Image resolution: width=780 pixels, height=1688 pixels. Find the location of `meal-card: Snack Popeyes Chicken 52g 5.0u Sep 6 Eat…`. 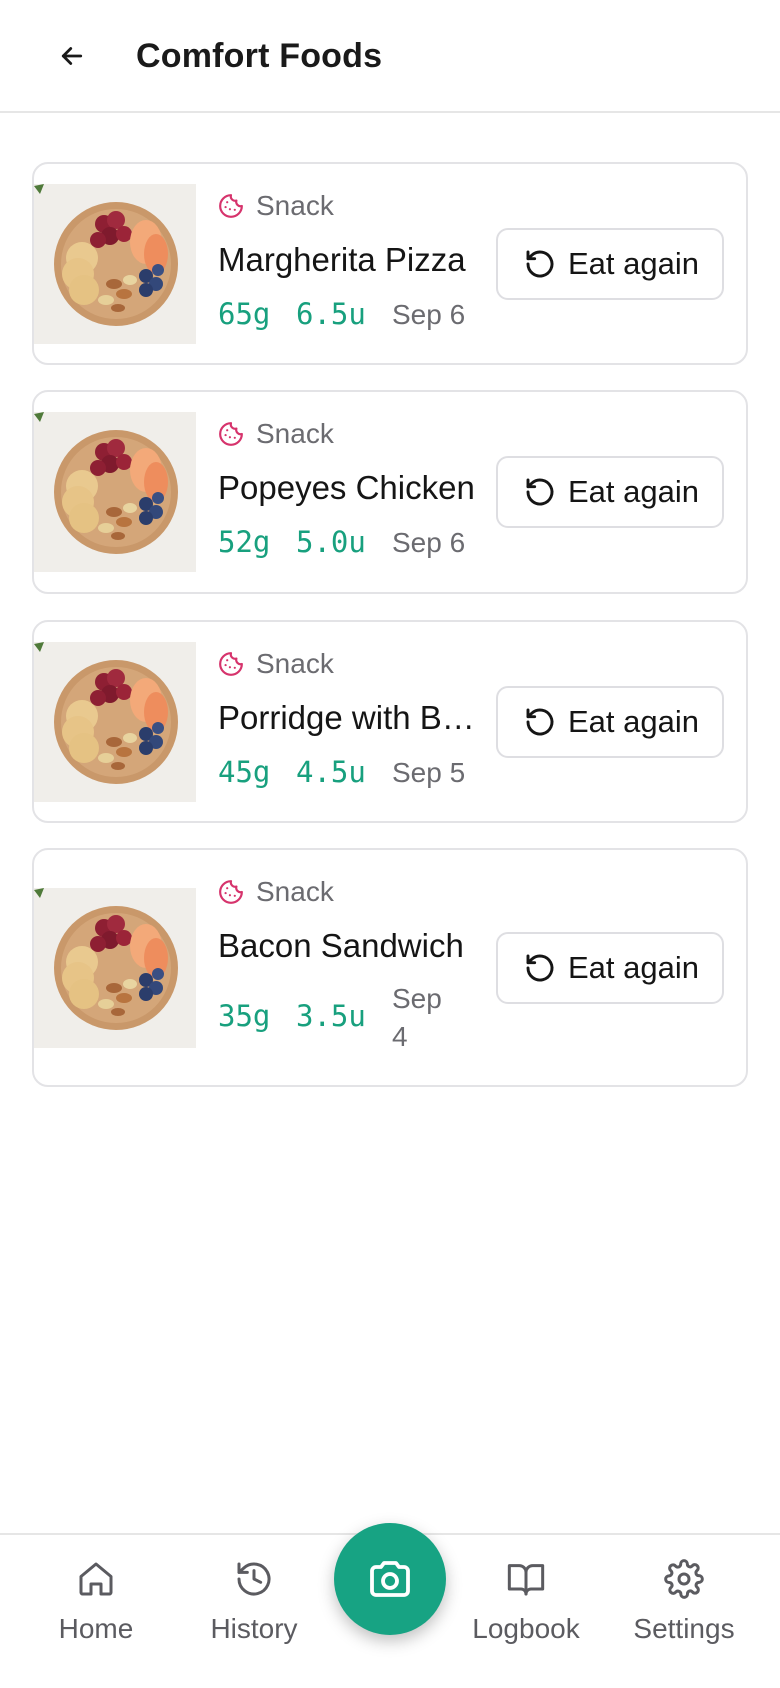

meal-card: Snack Popeyes Chicken 52g 5.0u Sep 6 Eat… is located at coordinates (390, 492).